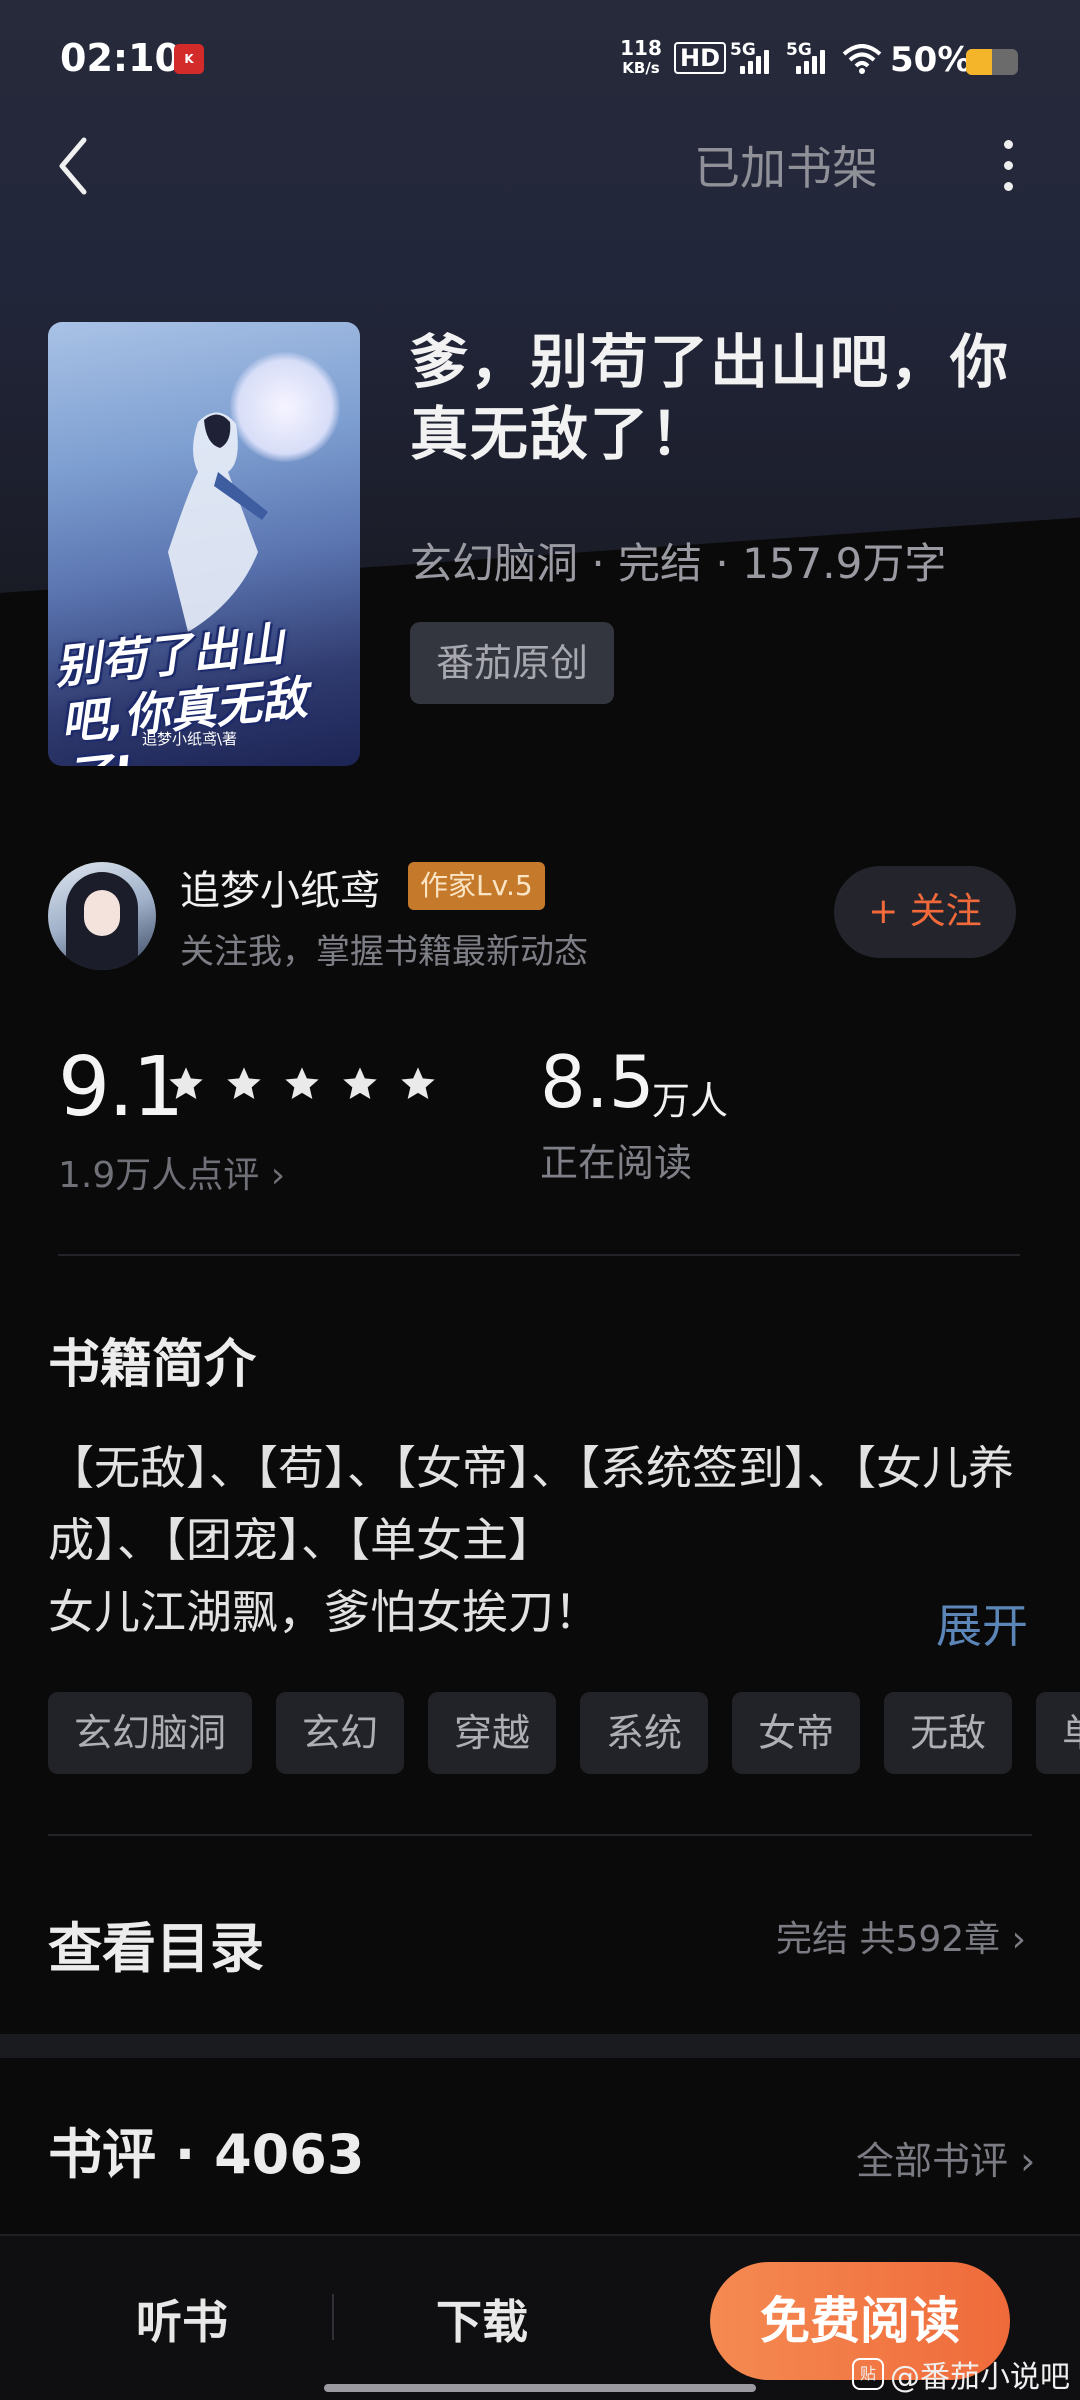  I want to click on battery-percent: 50%, so click(931, 60).